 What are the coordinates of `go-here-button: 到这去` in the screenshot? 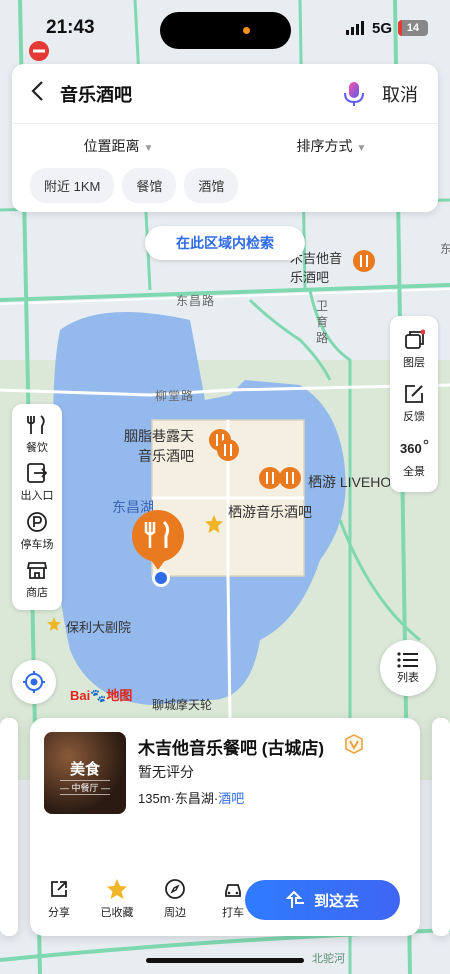 It's located at (322, 900).